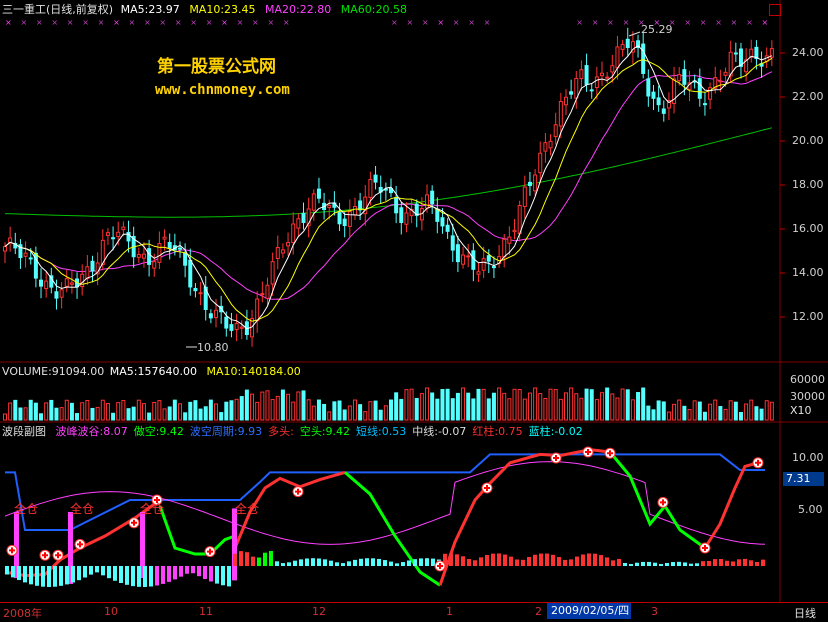 This screenshot has width=828, height=622. I want to click on indicator-value-7: 红柱:0.75, so click(497, 431).